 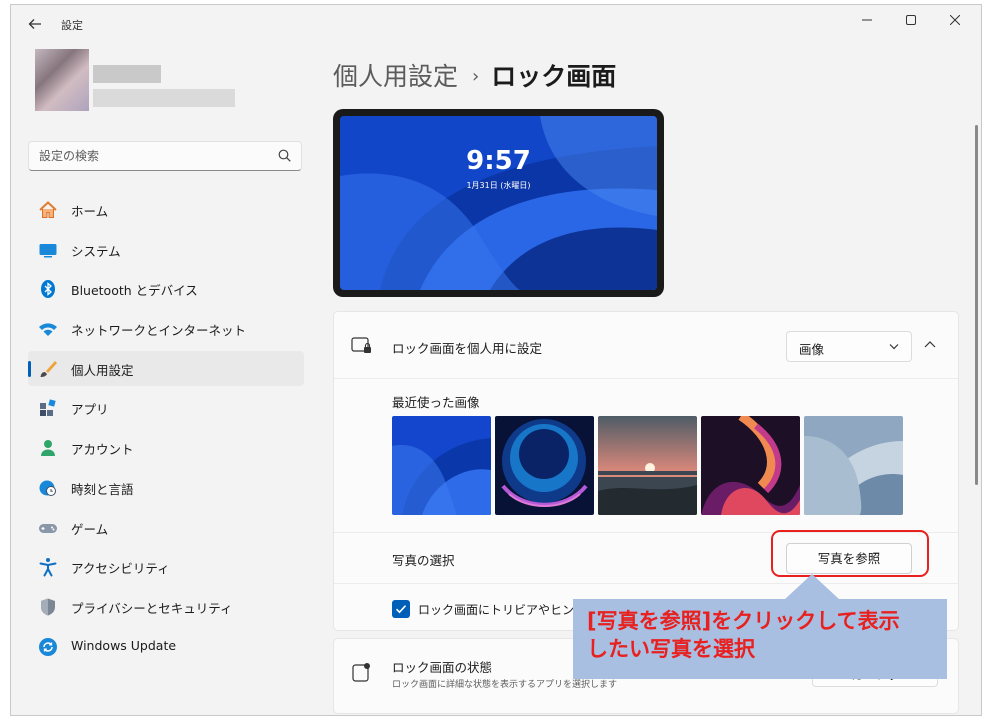 What do you see at coordinates (72, 25) in the screenshot?
I see `app-title: 設定` at bounding box center [72, 25].